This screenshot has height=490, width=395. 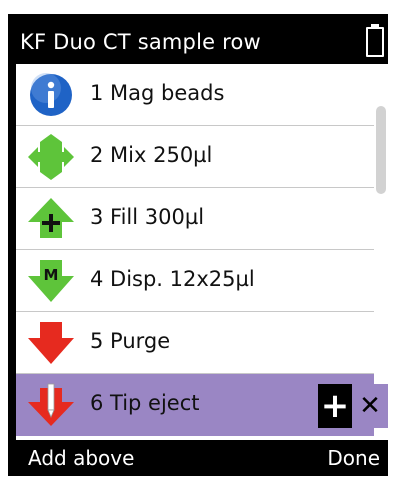 I want to click on purge-icon, so click(x=51, y=343).